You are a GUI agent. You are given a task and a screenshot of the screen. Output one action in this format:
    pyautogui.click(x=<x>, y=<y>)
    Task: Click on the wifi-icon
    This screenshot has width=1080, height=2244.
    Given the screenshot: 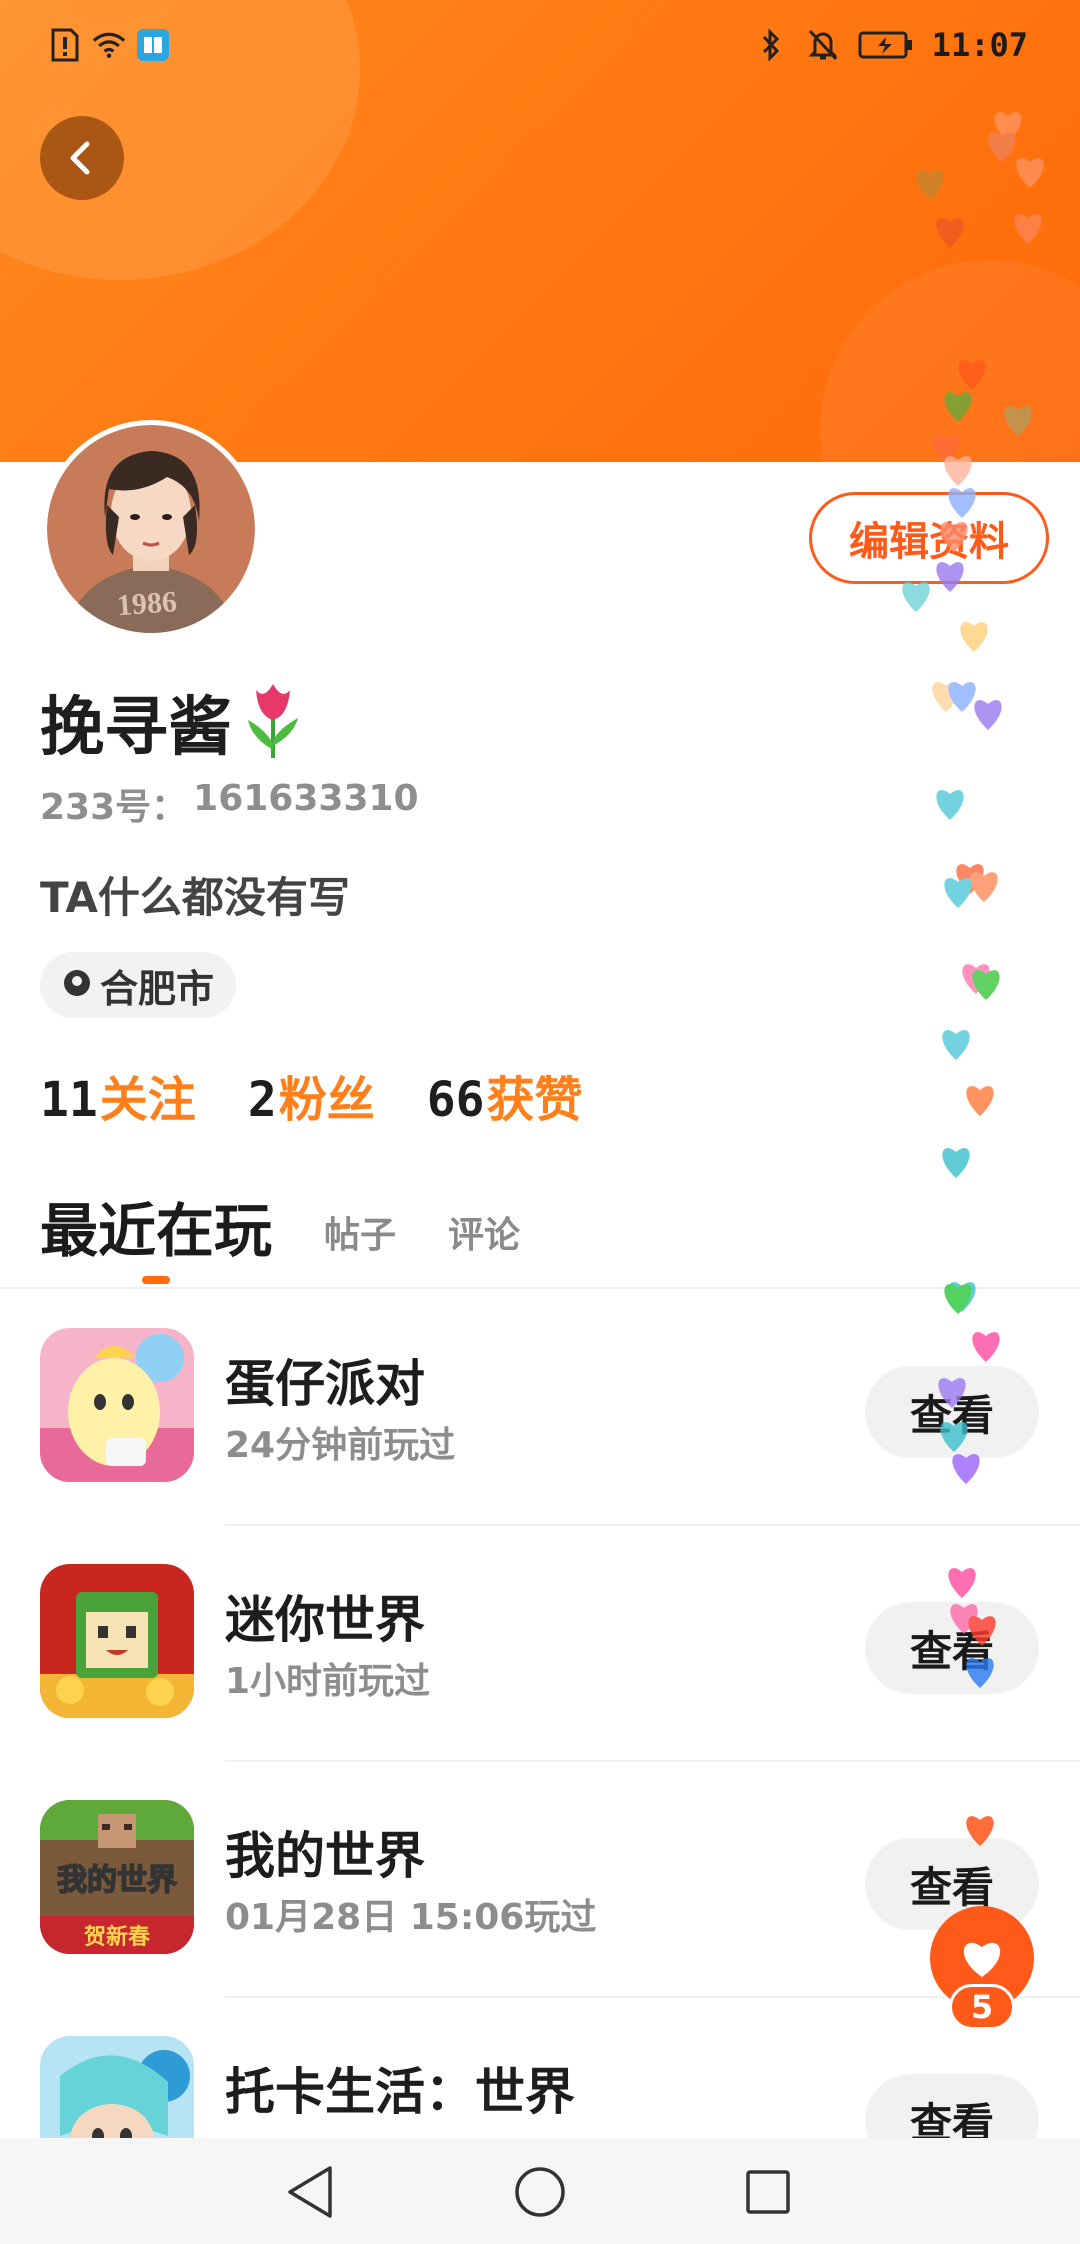 What is the action you would take?
    pyautogui.click(x=109, y=45)
    